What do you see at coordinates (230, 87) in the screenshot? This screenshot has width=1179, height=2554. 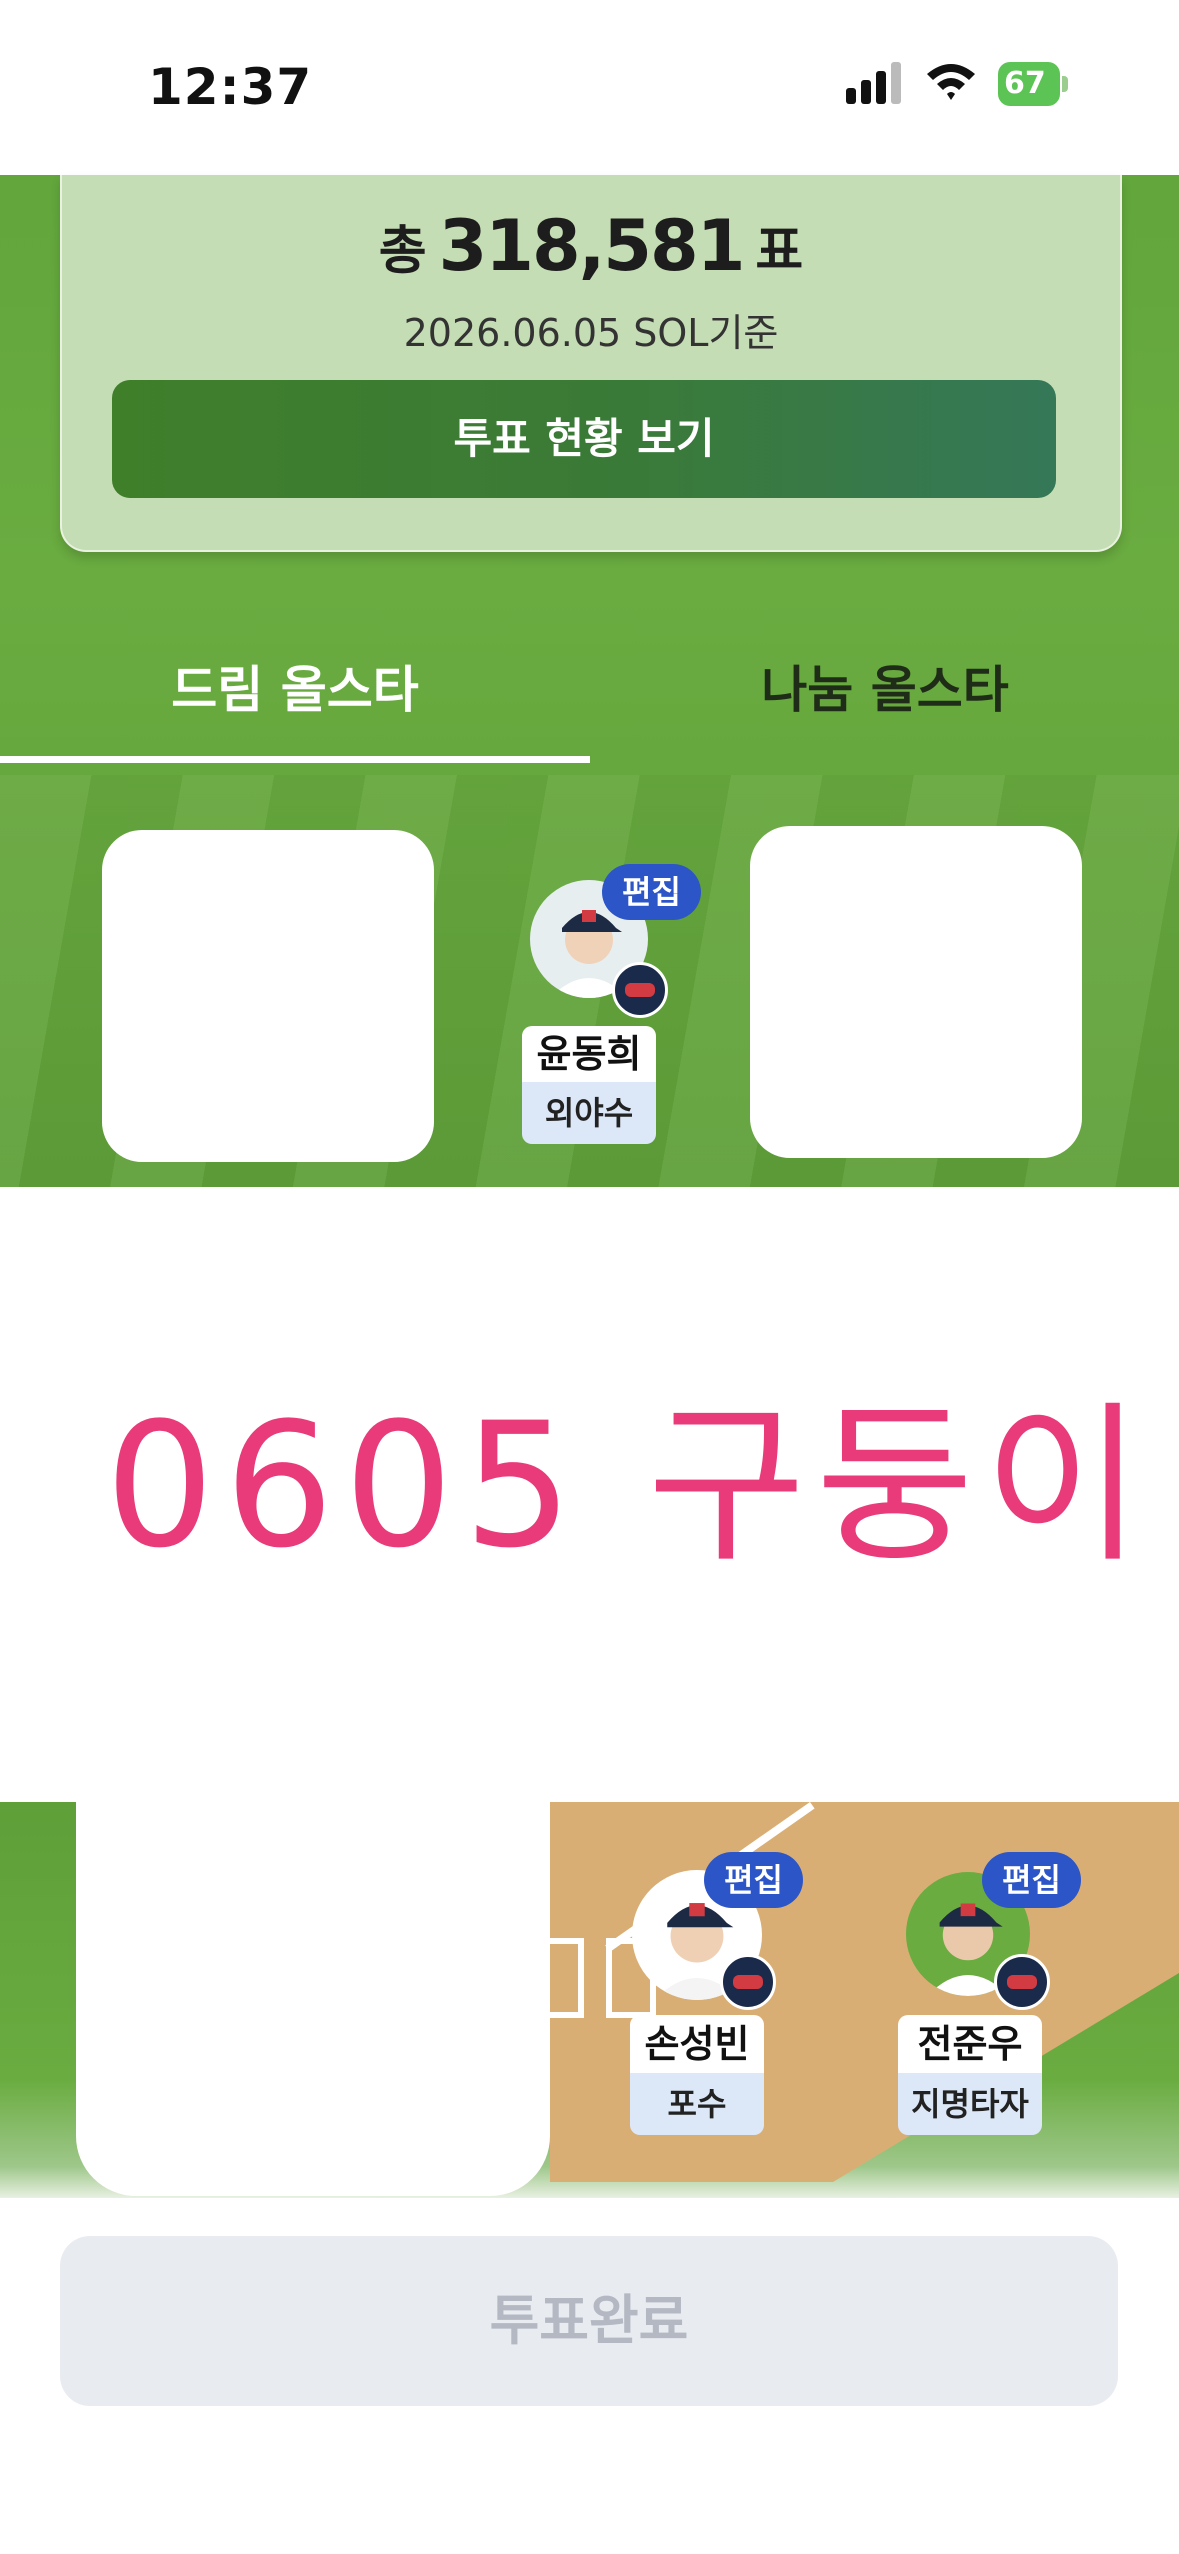 I see `status-time: 12:37` at bounding box center [230, 87].